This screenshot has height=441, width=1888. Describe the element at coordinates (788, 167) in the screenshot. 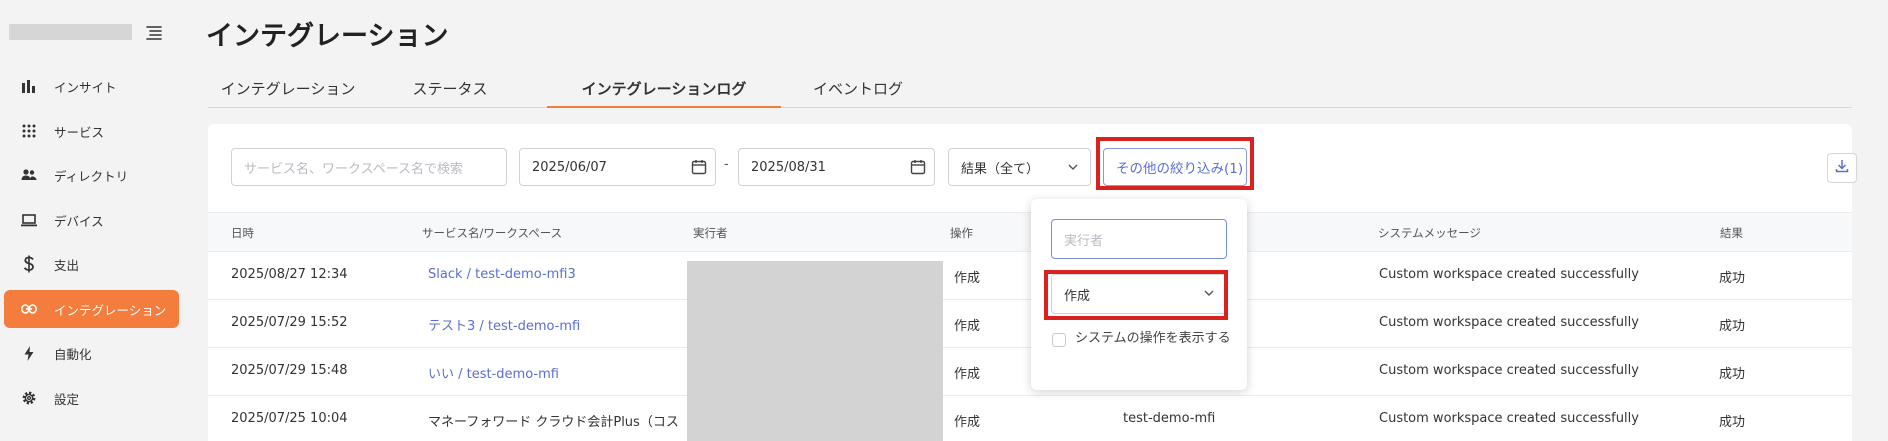

I see `date-to-value: 2025/08/31` at that location.